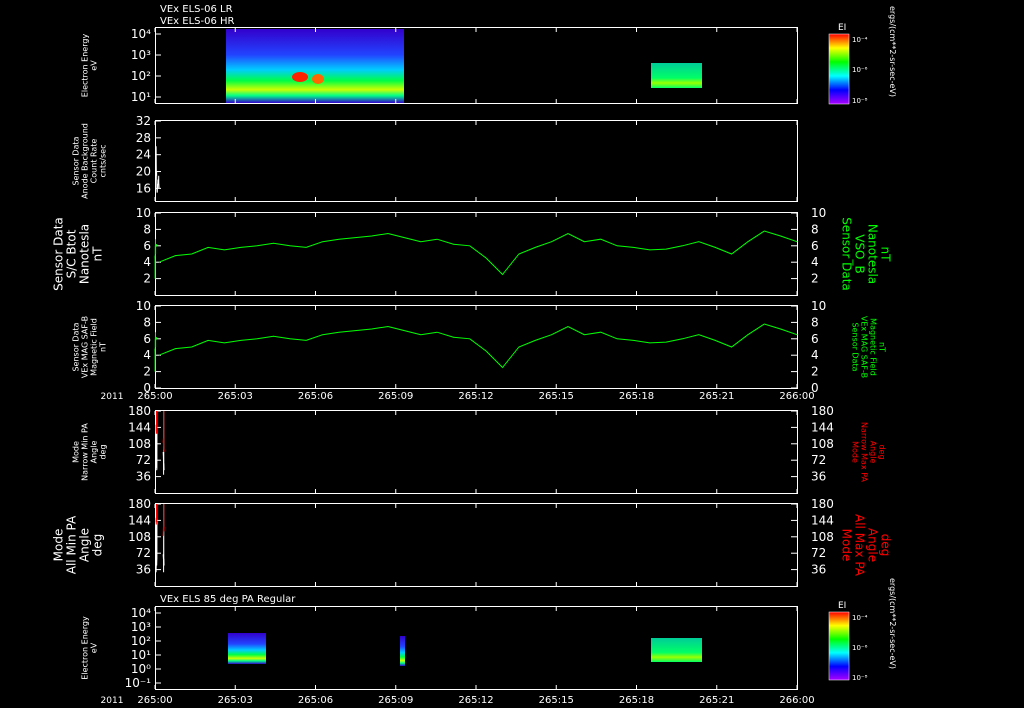  Describe the element at coordinates (143, 155) in the screenshot. I see `y-tick-label: 24` at that location.